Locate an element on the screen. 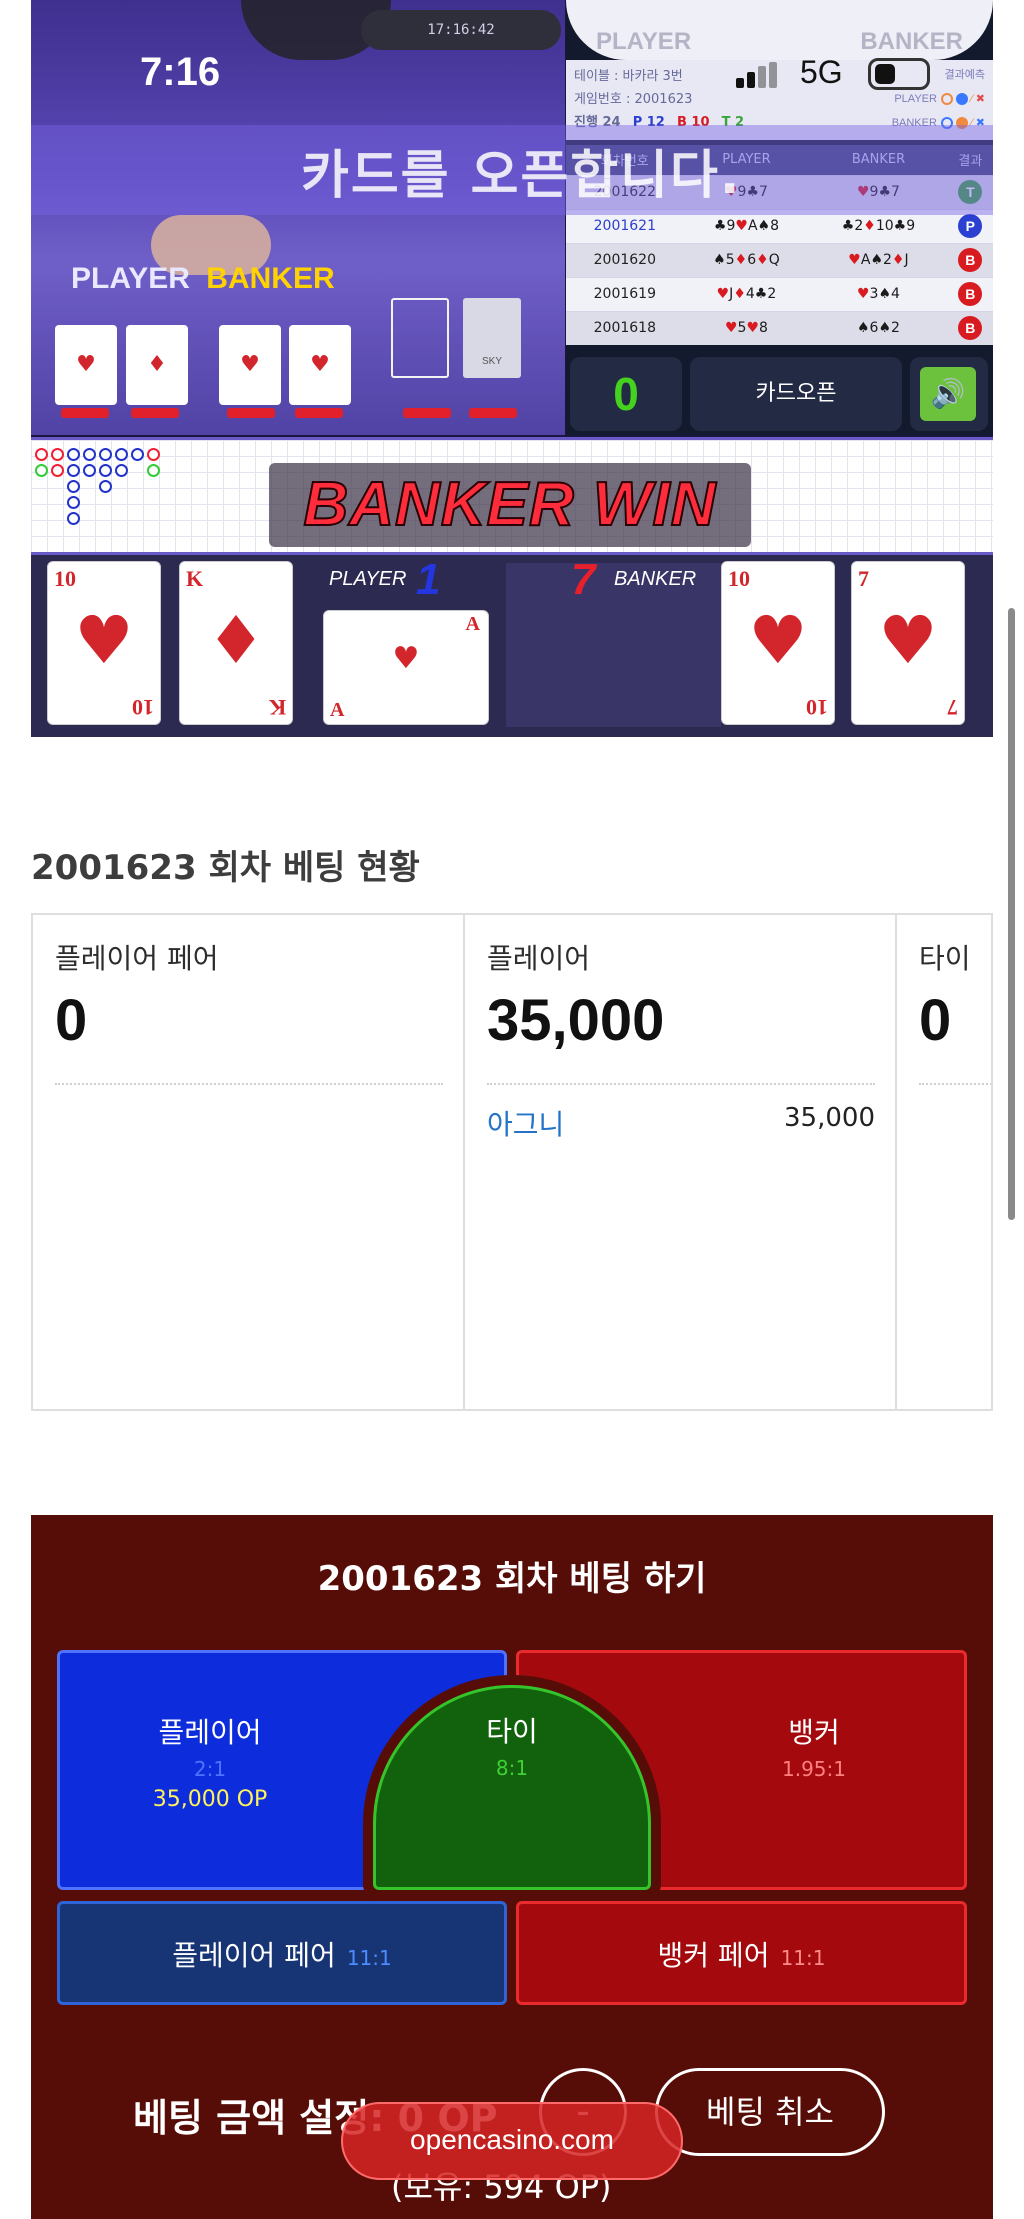 The height and width of the screenshot is (2219, 1024). betting-panel-title: 2001623 회차 베팅 하기 is located at coordinates (512, 1579).